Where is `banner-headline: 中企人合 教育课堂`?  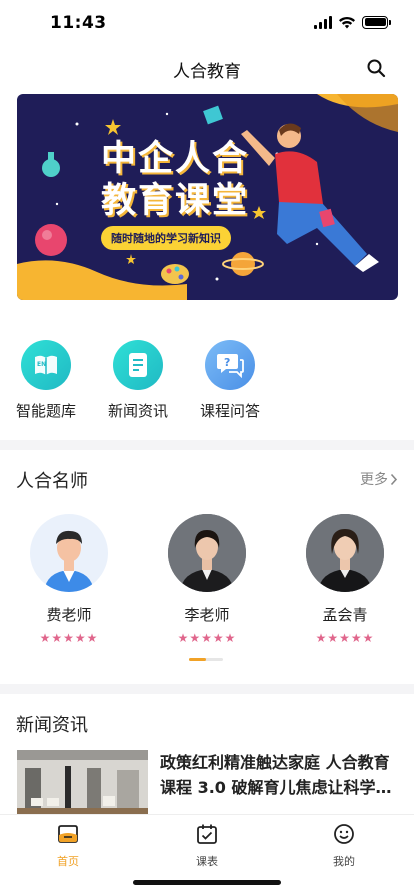
banner-headline: 中企人合 教育课堂 is located at coordinates (175, 180).